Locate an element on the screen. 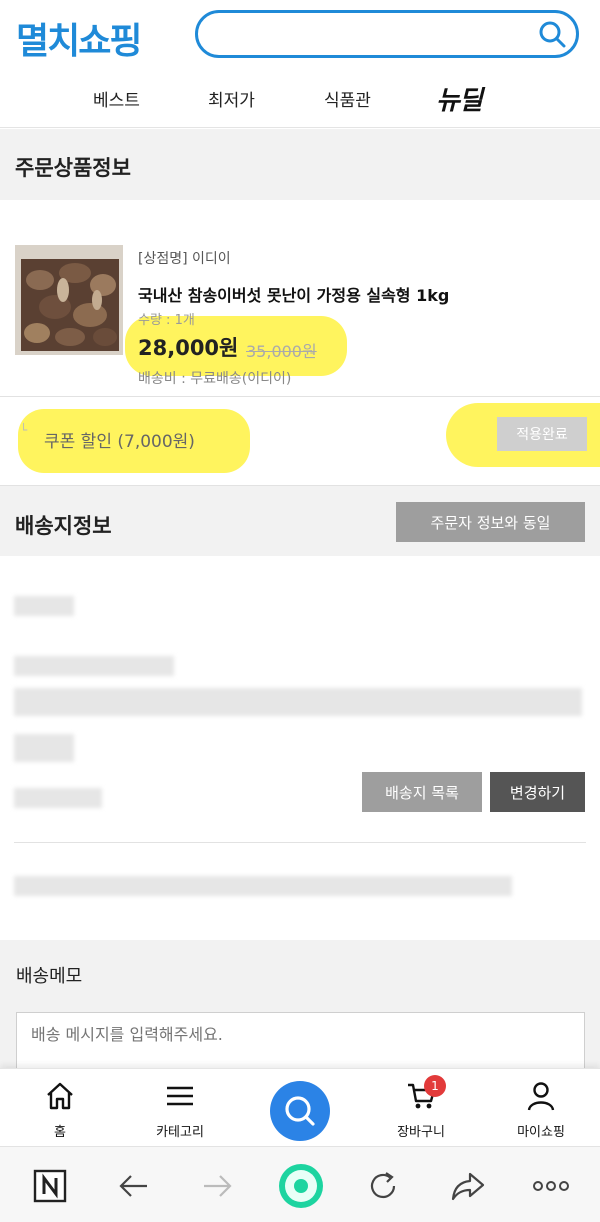 The width and height of the screenshot is (600, 1222). divider is located at coordinates (300, 842).